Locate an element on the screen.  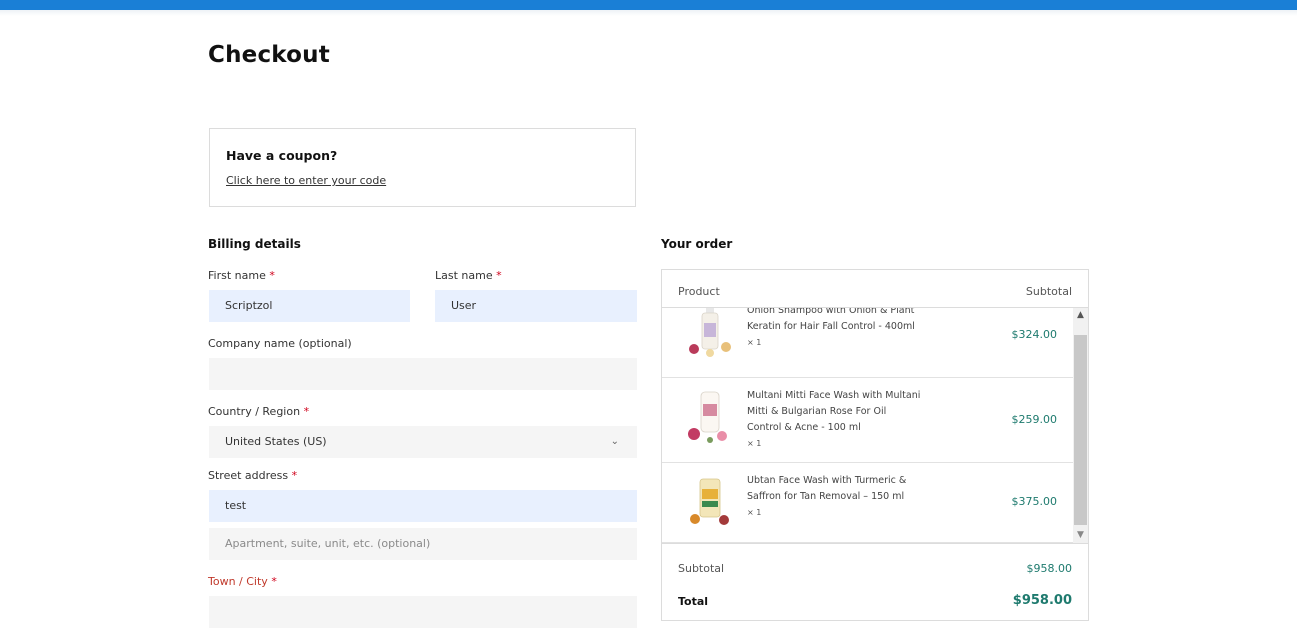
coupon-title: Have a coupon? is located at coordinates (282, 155).